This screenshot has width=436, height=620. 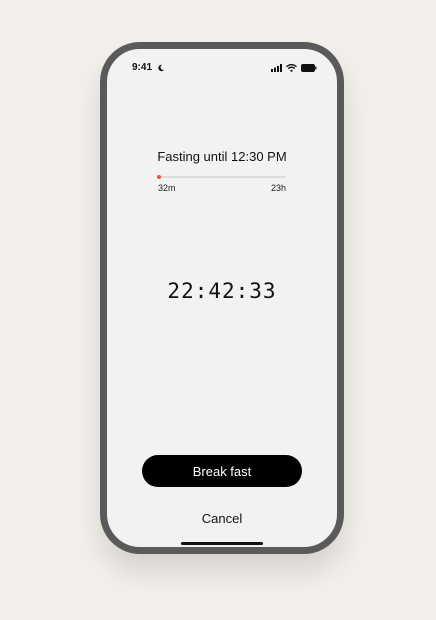 I want to click on fasting-title: Fasting until 12:30 PM, so click(x=222, y=156).